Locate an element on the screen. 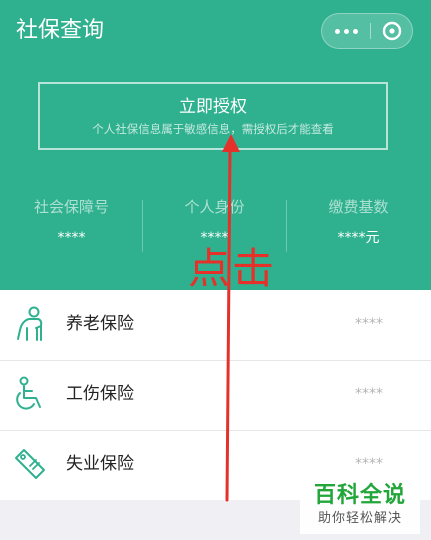  click-annotation-text: 点击 is located at coordinates (232, 268).